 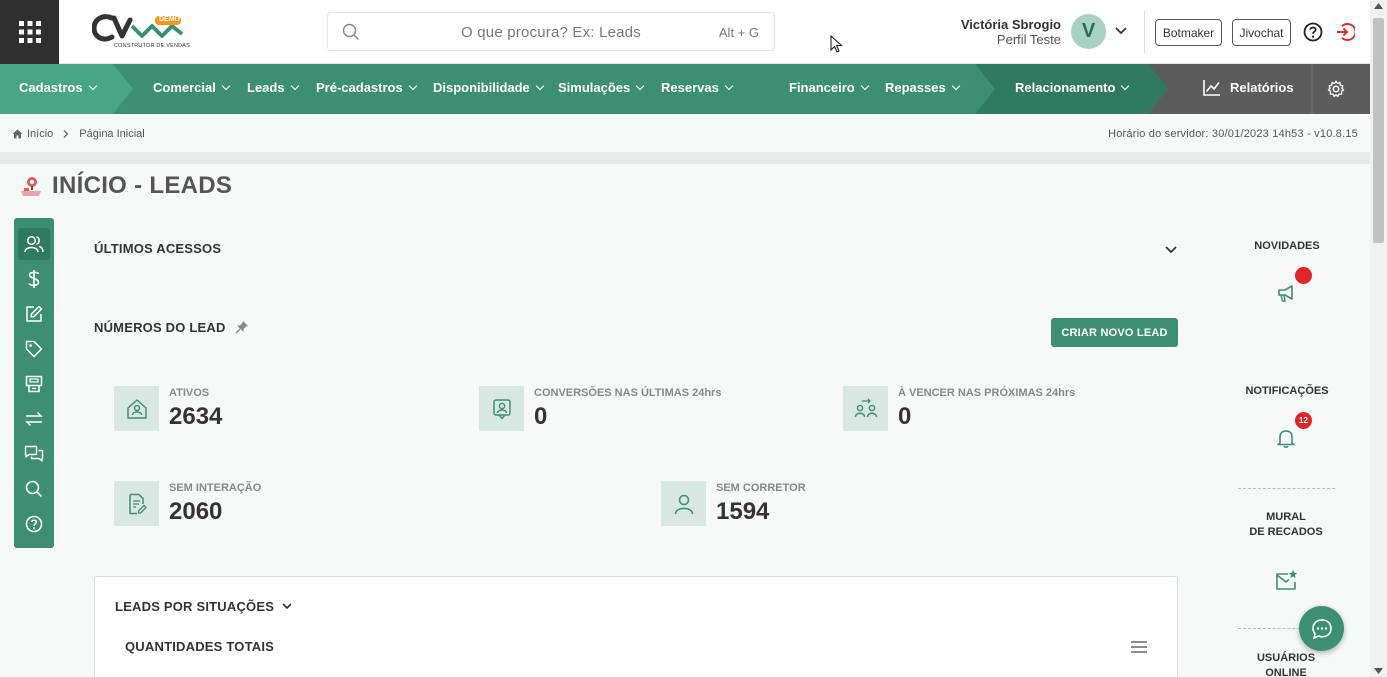 What do you see at coordinates (690, 87) in the screenshot?
I see `nav-reservas-label: Reservas` at bounding box center [690, 87].